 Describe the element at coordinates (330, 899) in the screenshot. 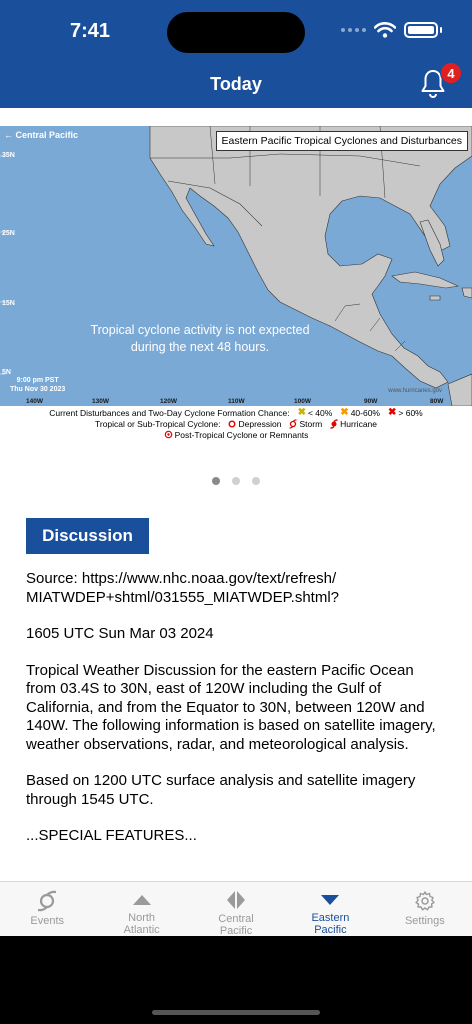

I see `triangle-down-icon` at that location.